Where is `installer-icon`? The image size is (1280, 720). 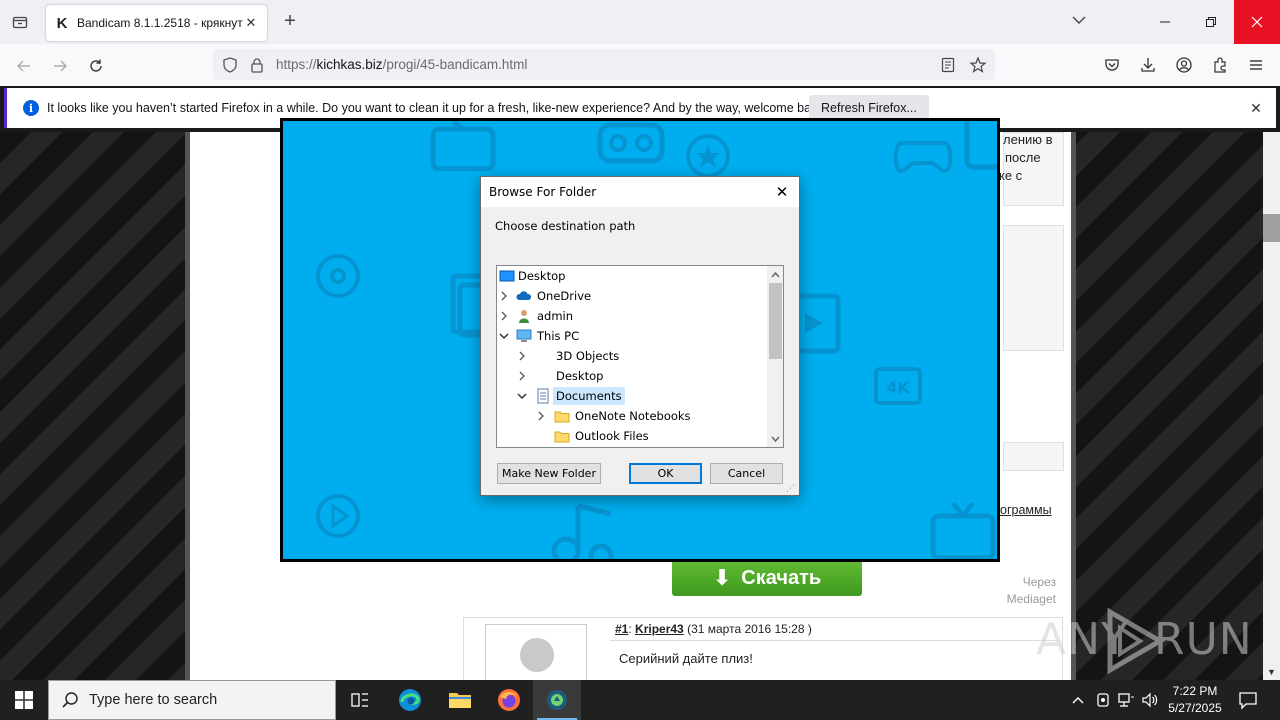 installer-icon is located at coordinates (557, 700).